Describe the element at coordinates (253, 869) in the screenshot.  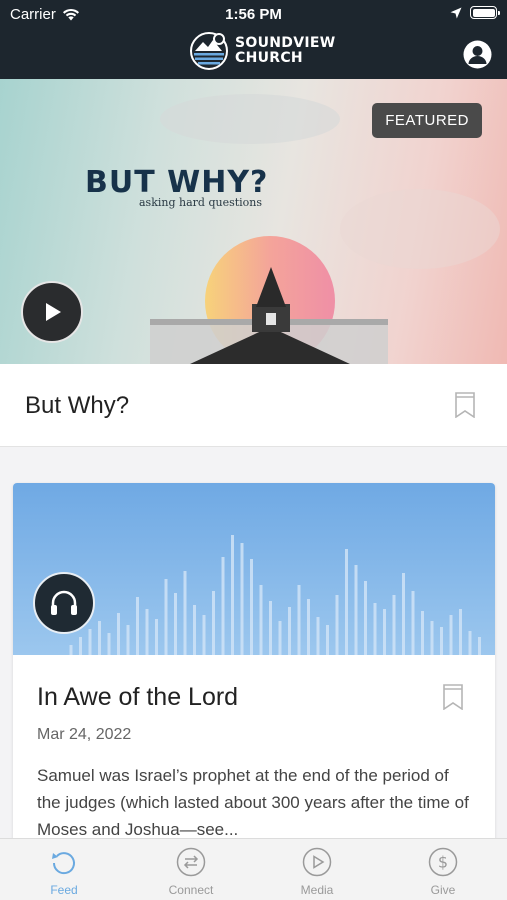
I see `tab-bar: Feed Connect Media $ Give` at that location.